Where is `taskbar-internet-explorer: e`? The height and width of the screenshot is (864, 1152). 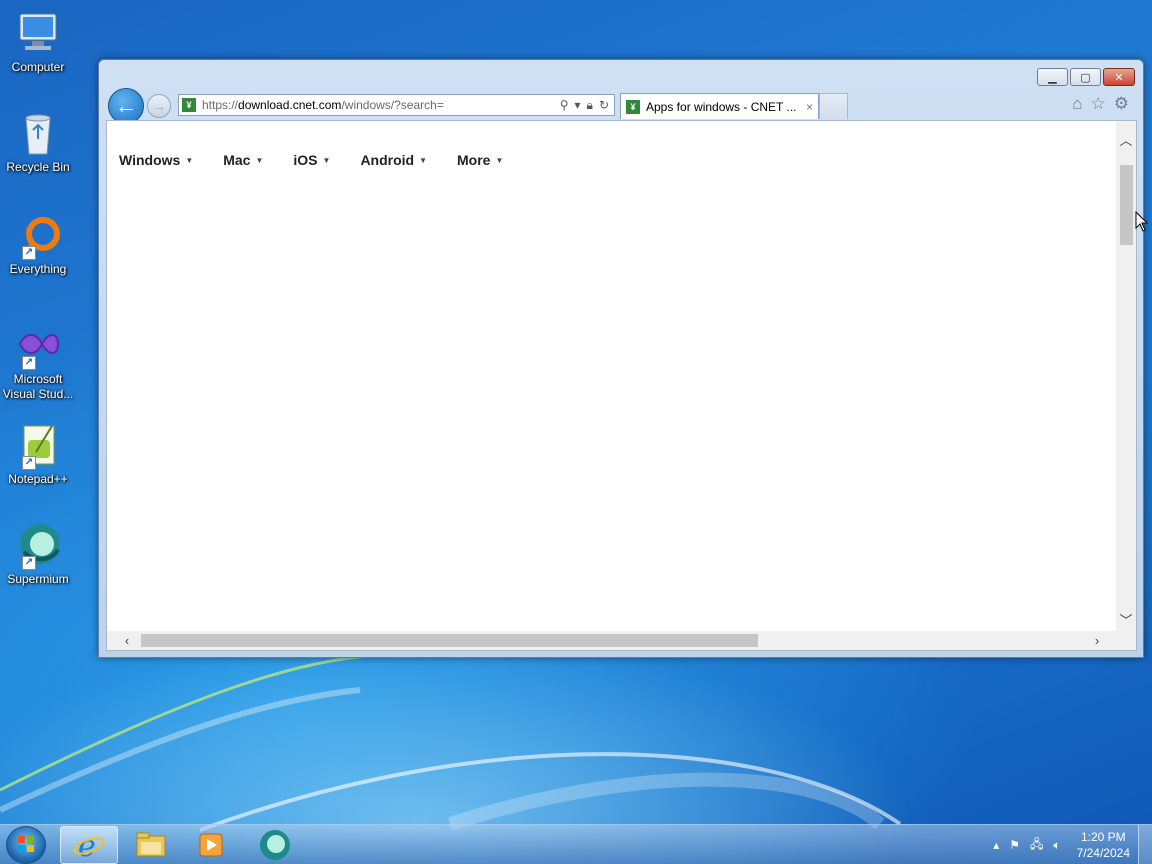
taskbar-internet-explorer: e is located at coordinates (89, 845).